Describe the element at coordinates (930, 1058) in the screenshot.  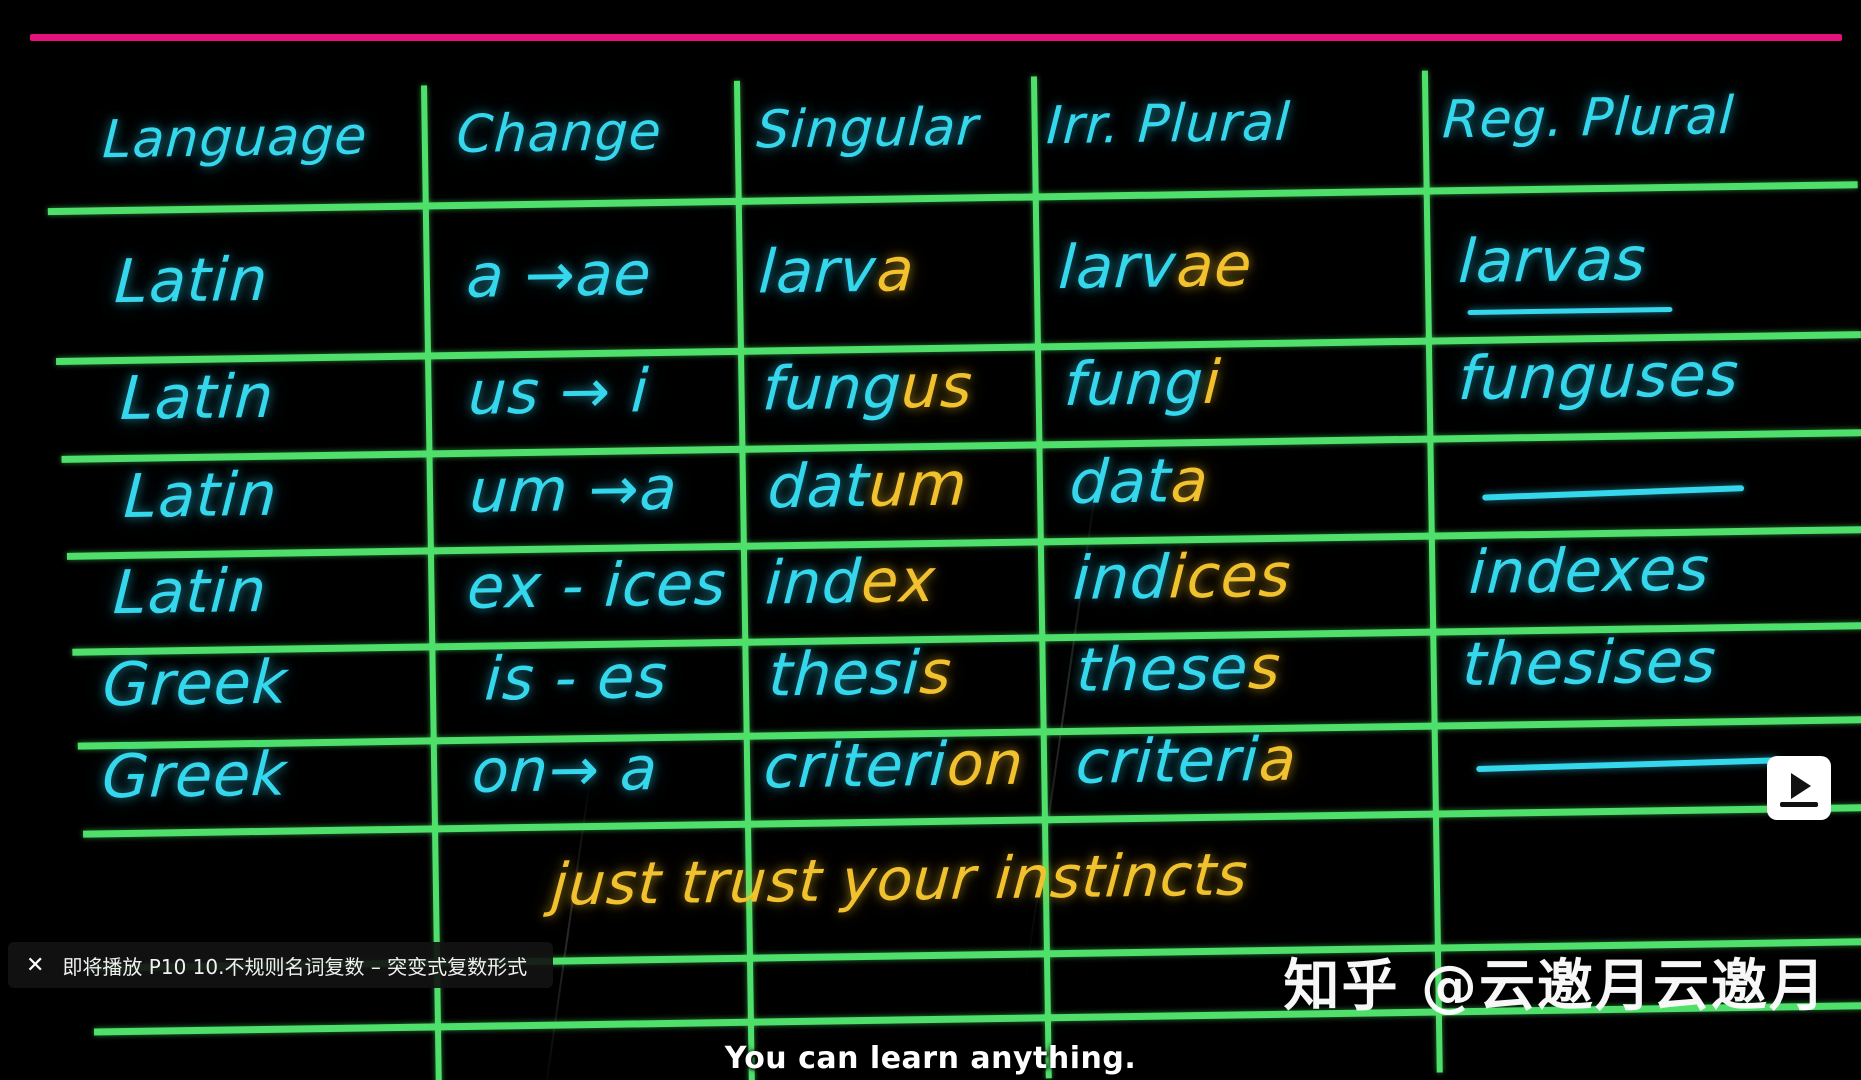
I see `video-caption: You can learn anything.` at that location.